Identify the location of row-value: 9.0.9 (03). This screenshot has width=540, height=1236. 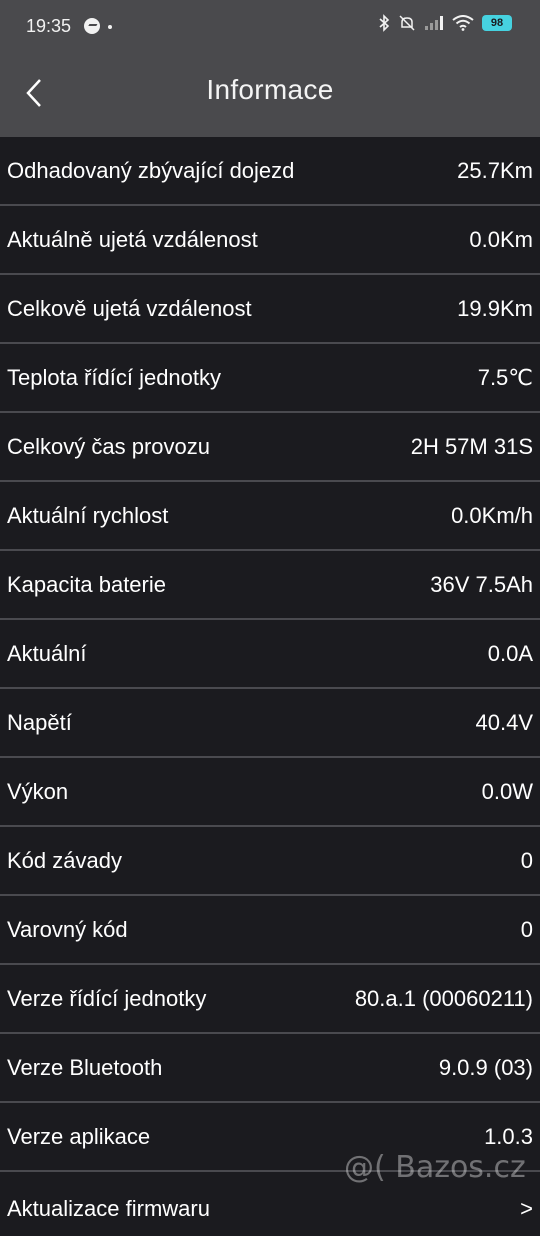
(485, 1067).